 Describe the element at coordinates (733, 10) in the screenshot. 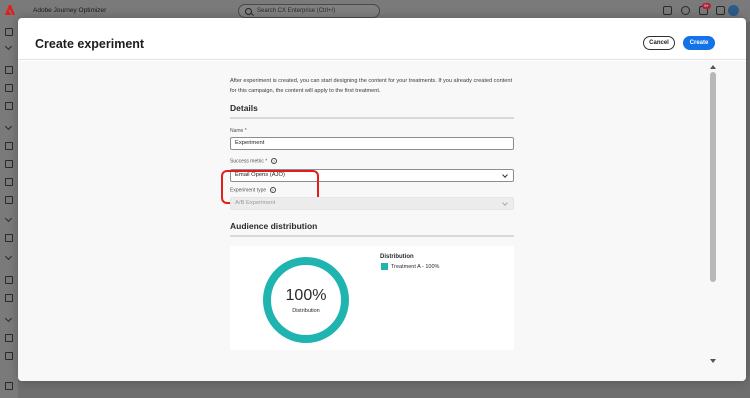

I see `user-avatar` at that location.